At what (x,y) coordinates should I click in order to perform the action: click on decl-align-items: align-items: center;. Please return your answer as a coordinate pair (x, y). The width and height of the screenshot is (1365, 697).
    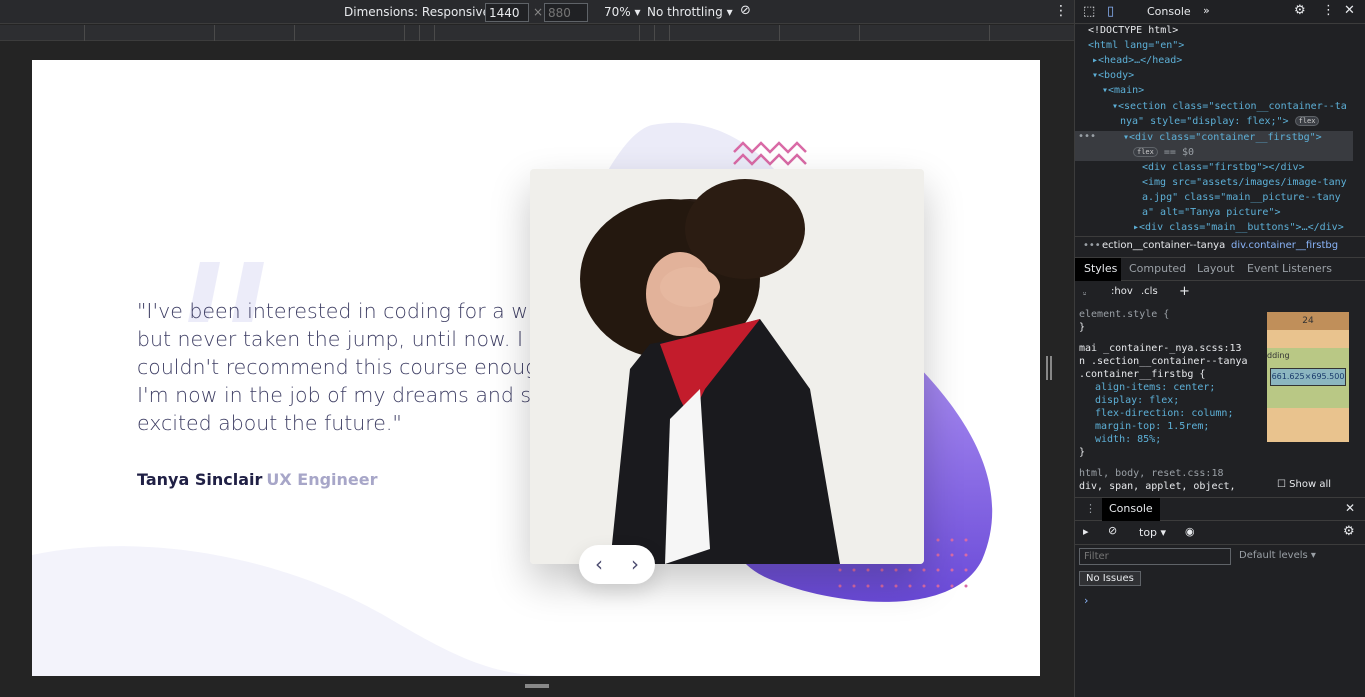
    Looking at the image, I should click on (1163, 387).